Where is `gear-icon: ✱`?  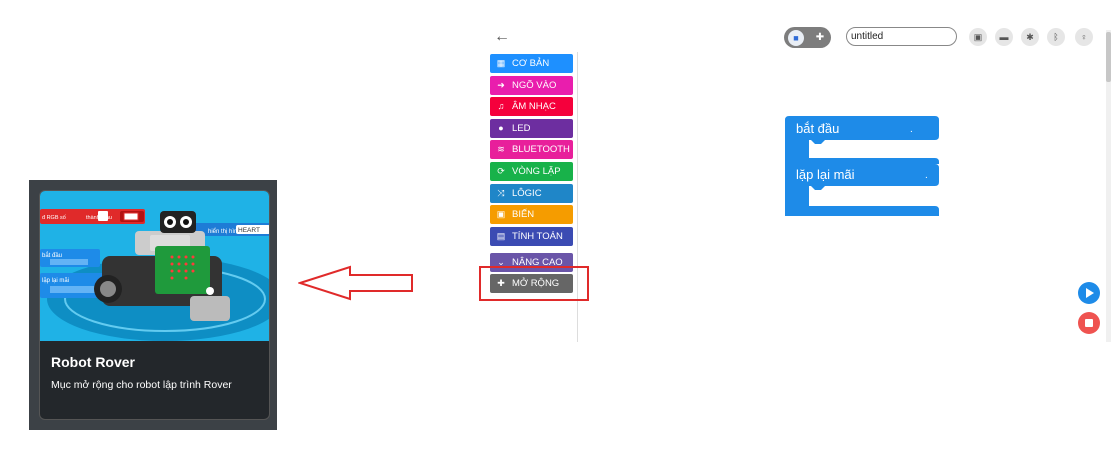 gear-icon: ✱ is located at coordinates (1030, 37).